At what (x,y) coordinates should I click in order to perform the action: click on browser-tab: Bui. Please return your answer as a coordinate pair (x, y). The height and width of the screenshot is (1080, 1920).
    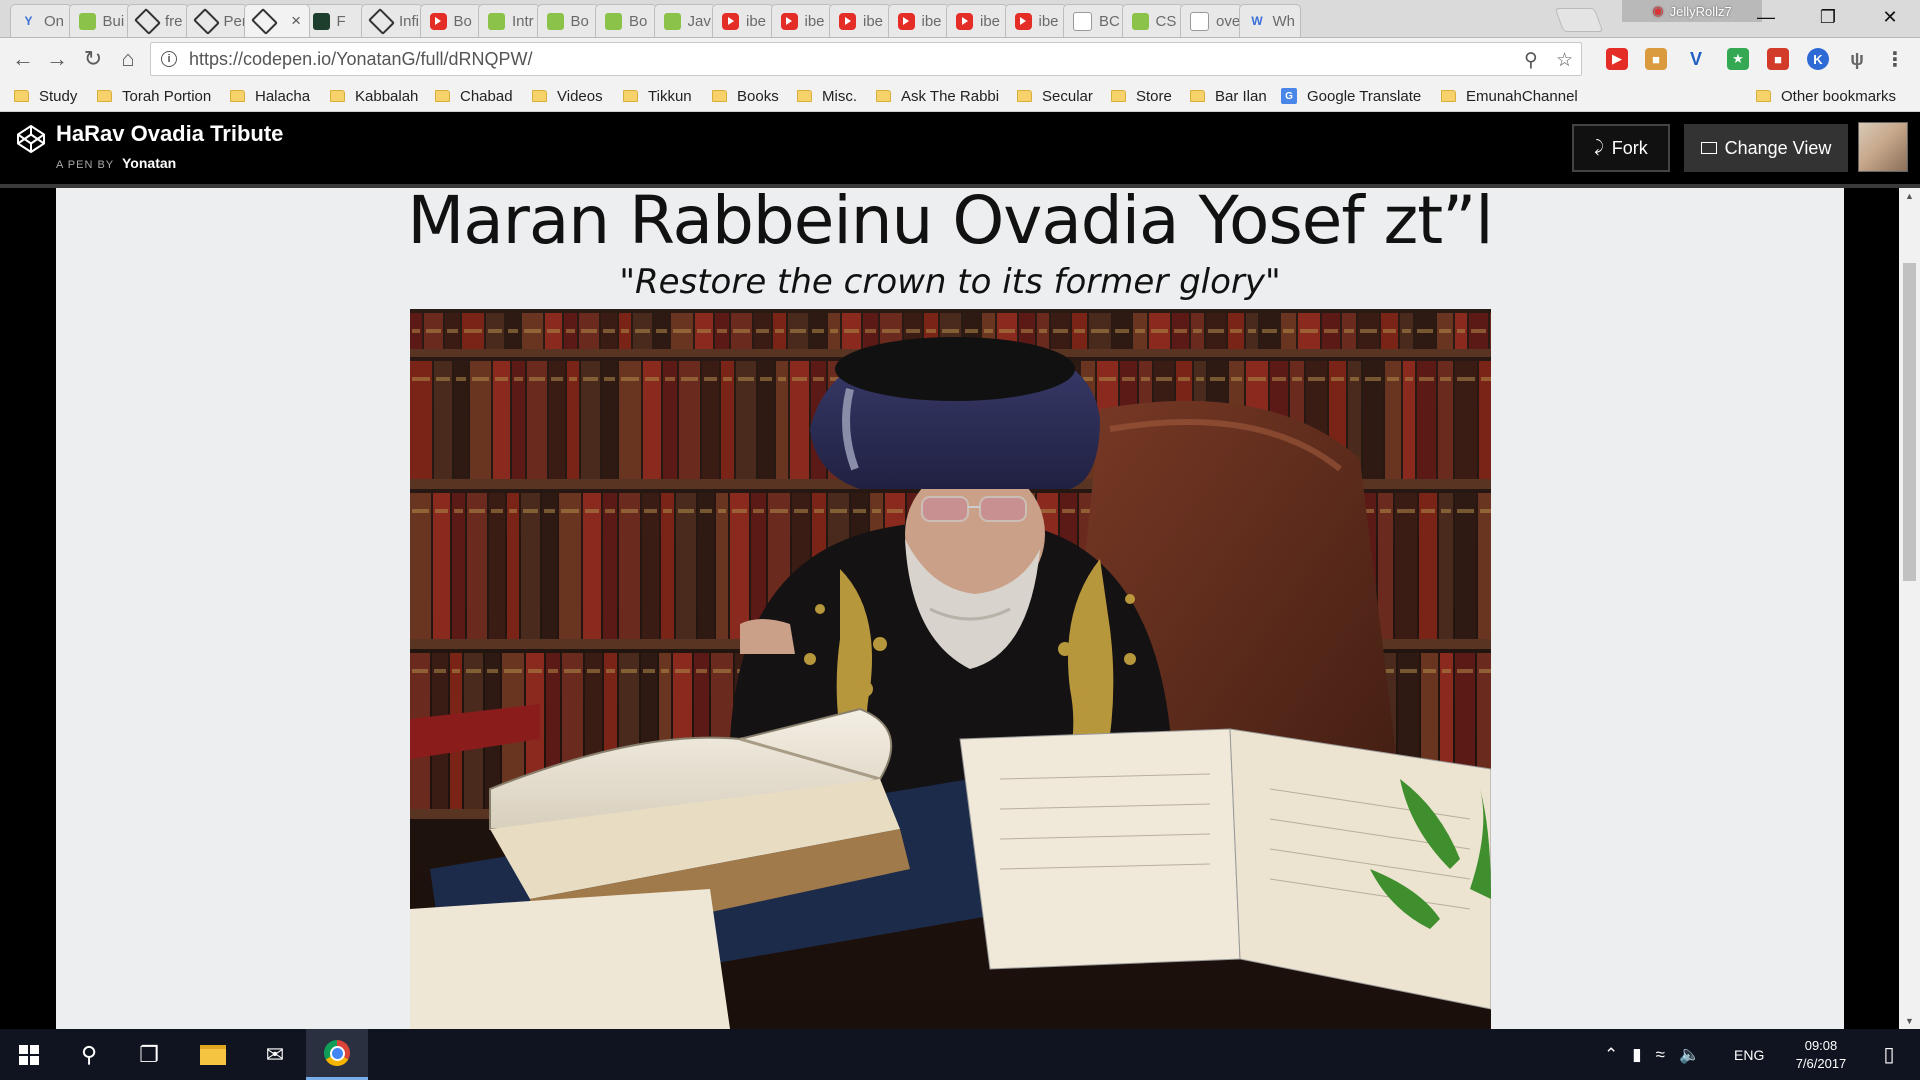
    Looking at the image, I should click on (99, 20).